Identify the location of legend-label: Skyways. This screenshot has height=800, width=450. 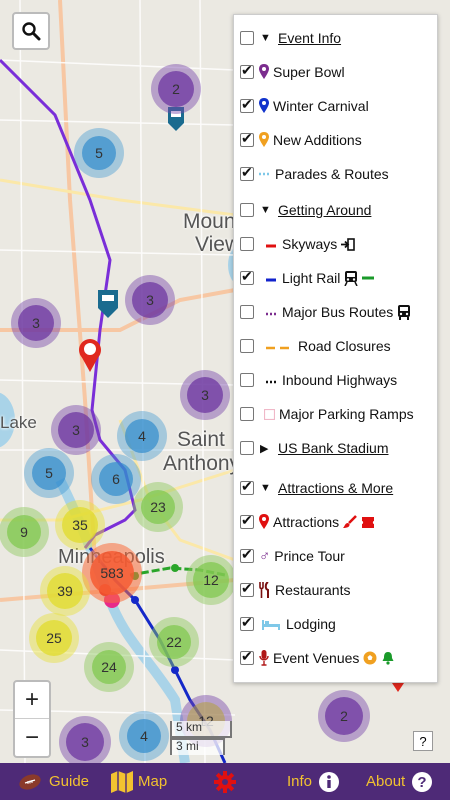
(310, 244).